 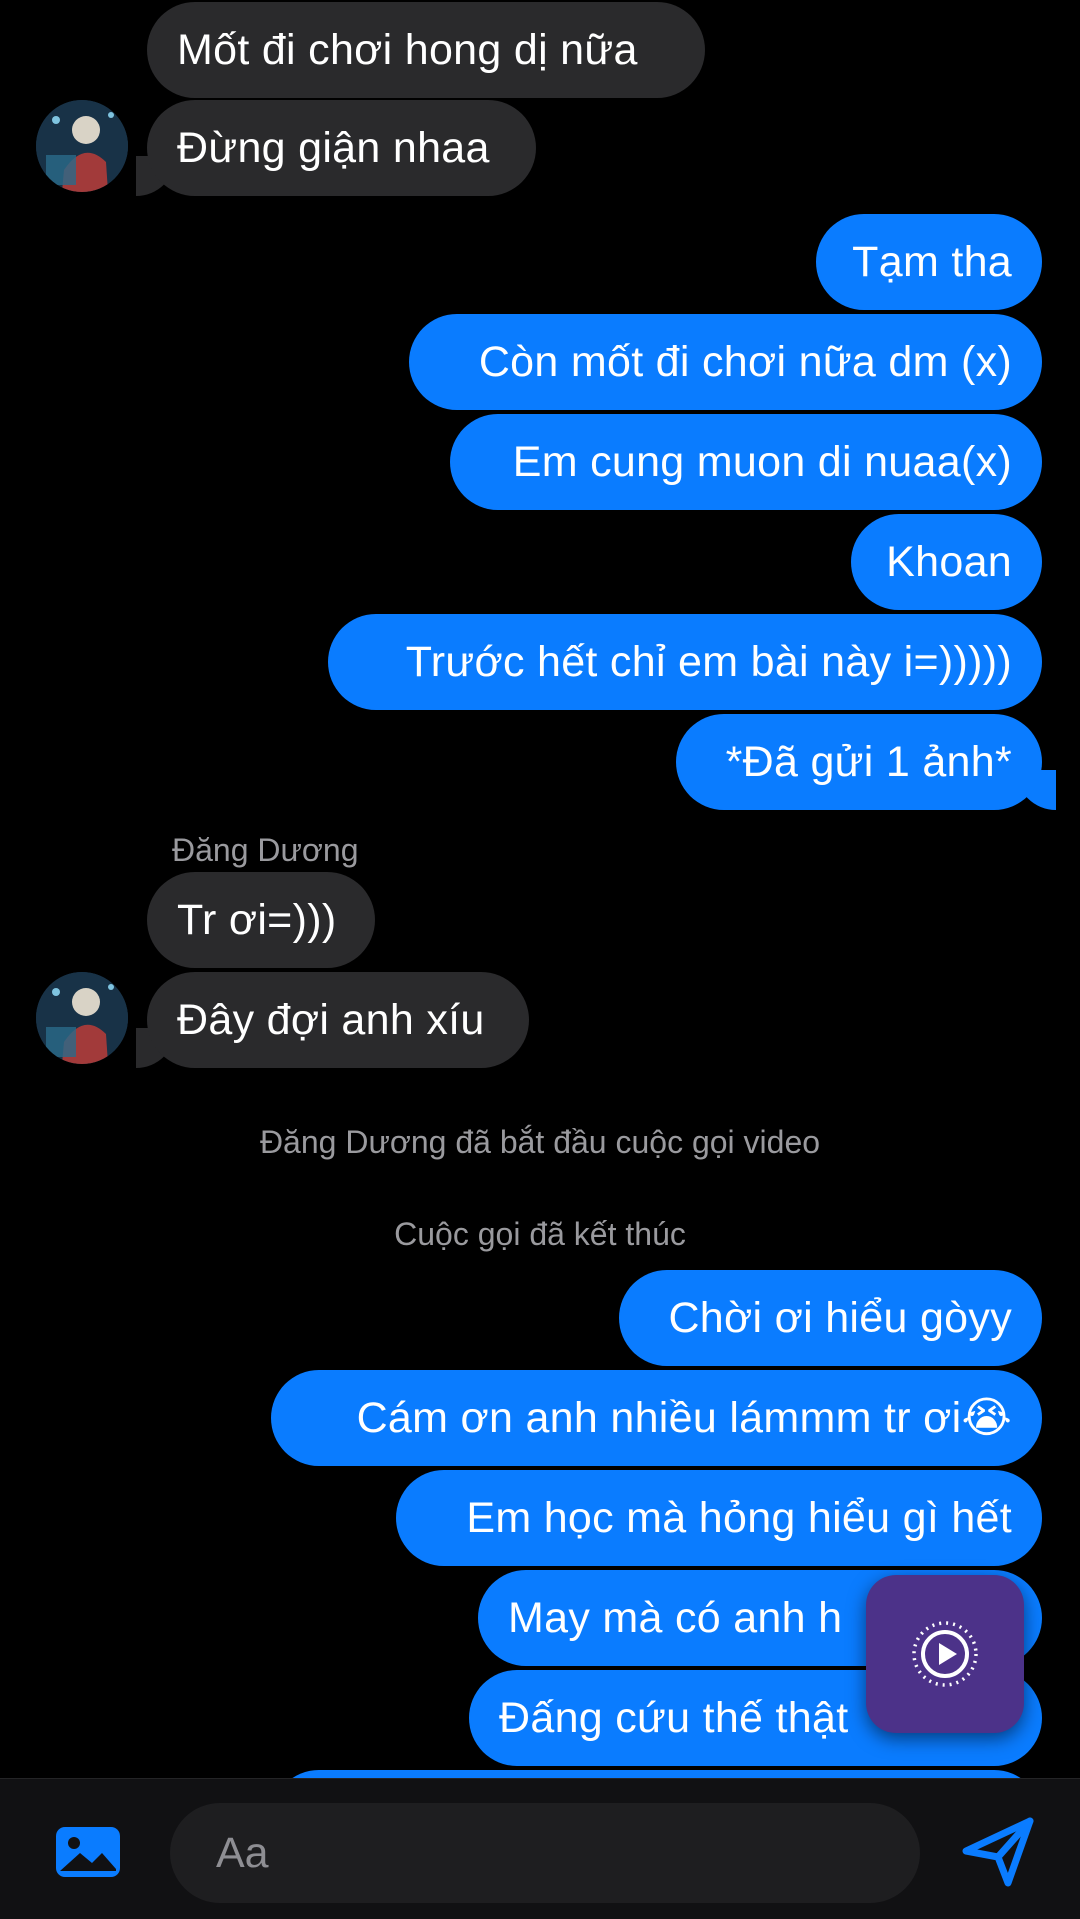 I want to click on message-outgoing, so click(x=656, y=1774).